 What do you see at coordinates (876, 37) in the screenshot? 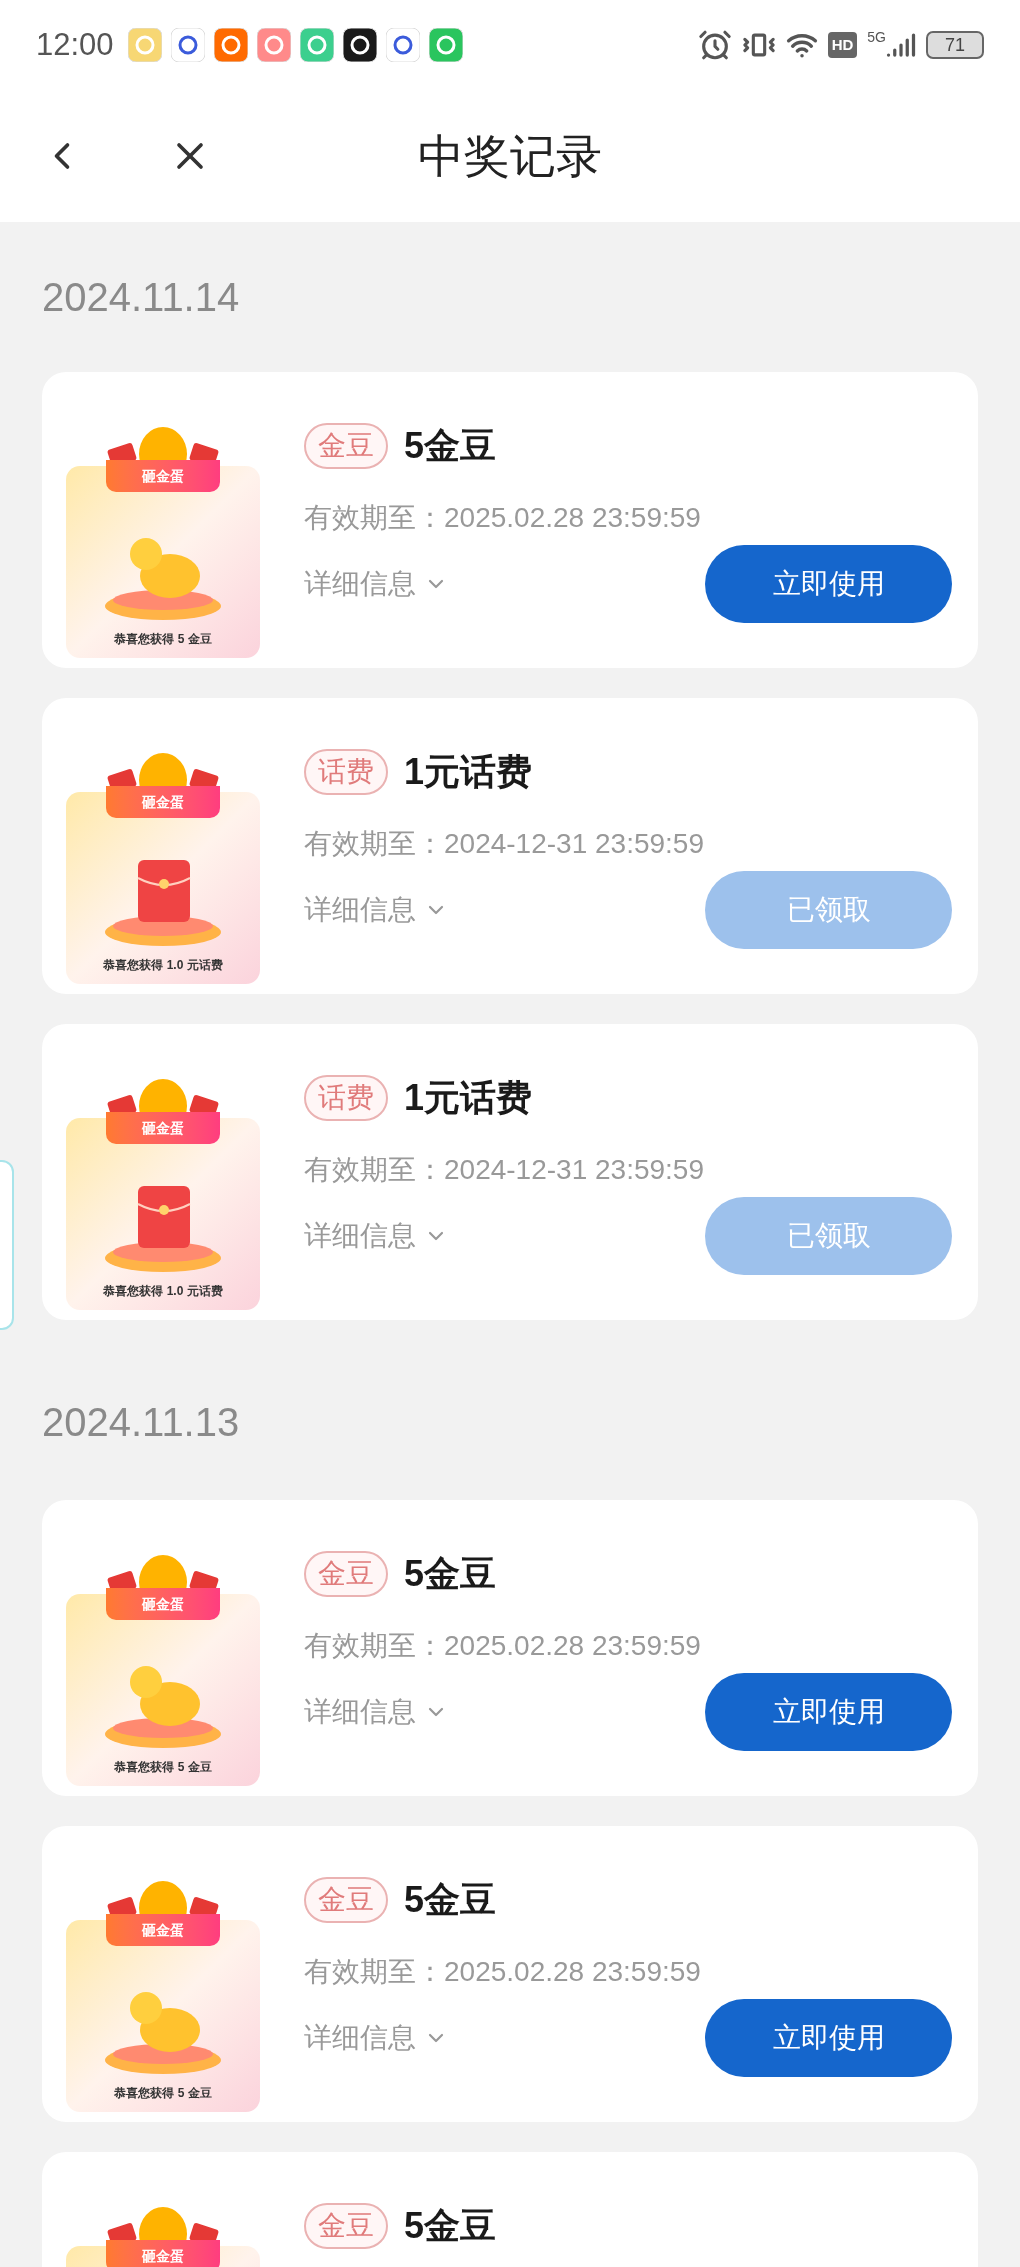
I see `network-type: 5G` at bounding box center [876, 37].